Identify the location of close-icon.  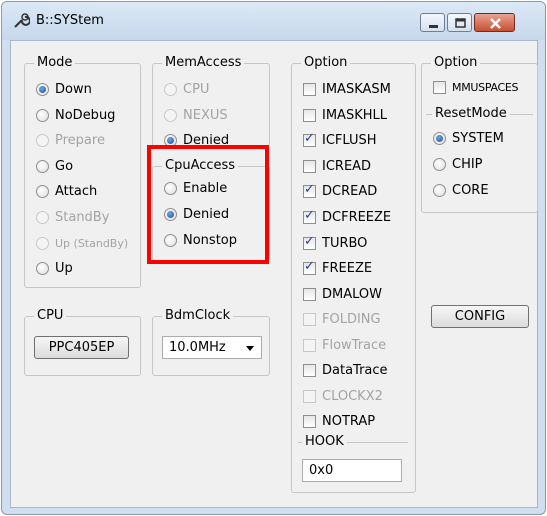
(495, 23).